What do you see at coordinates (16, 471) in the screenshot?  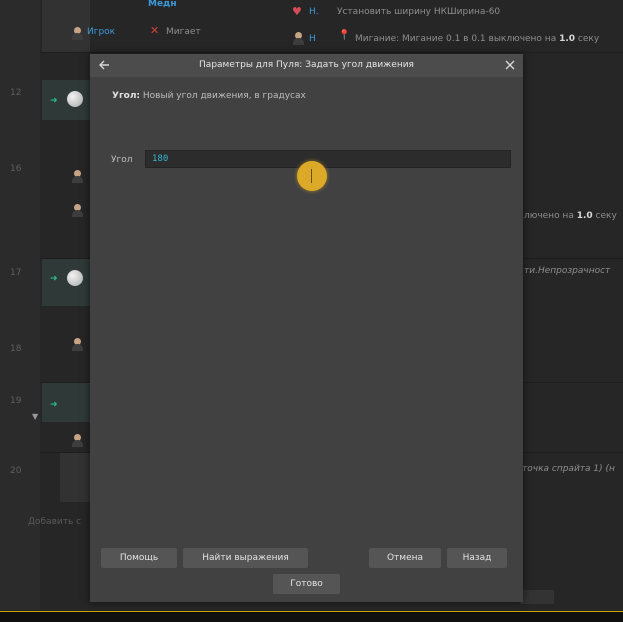 I see `line-number: 20` at bounding box center [16, 471].